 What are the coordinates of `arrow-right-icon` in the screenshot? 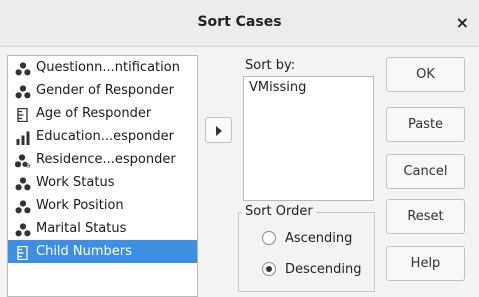 It's located at (219, 131).